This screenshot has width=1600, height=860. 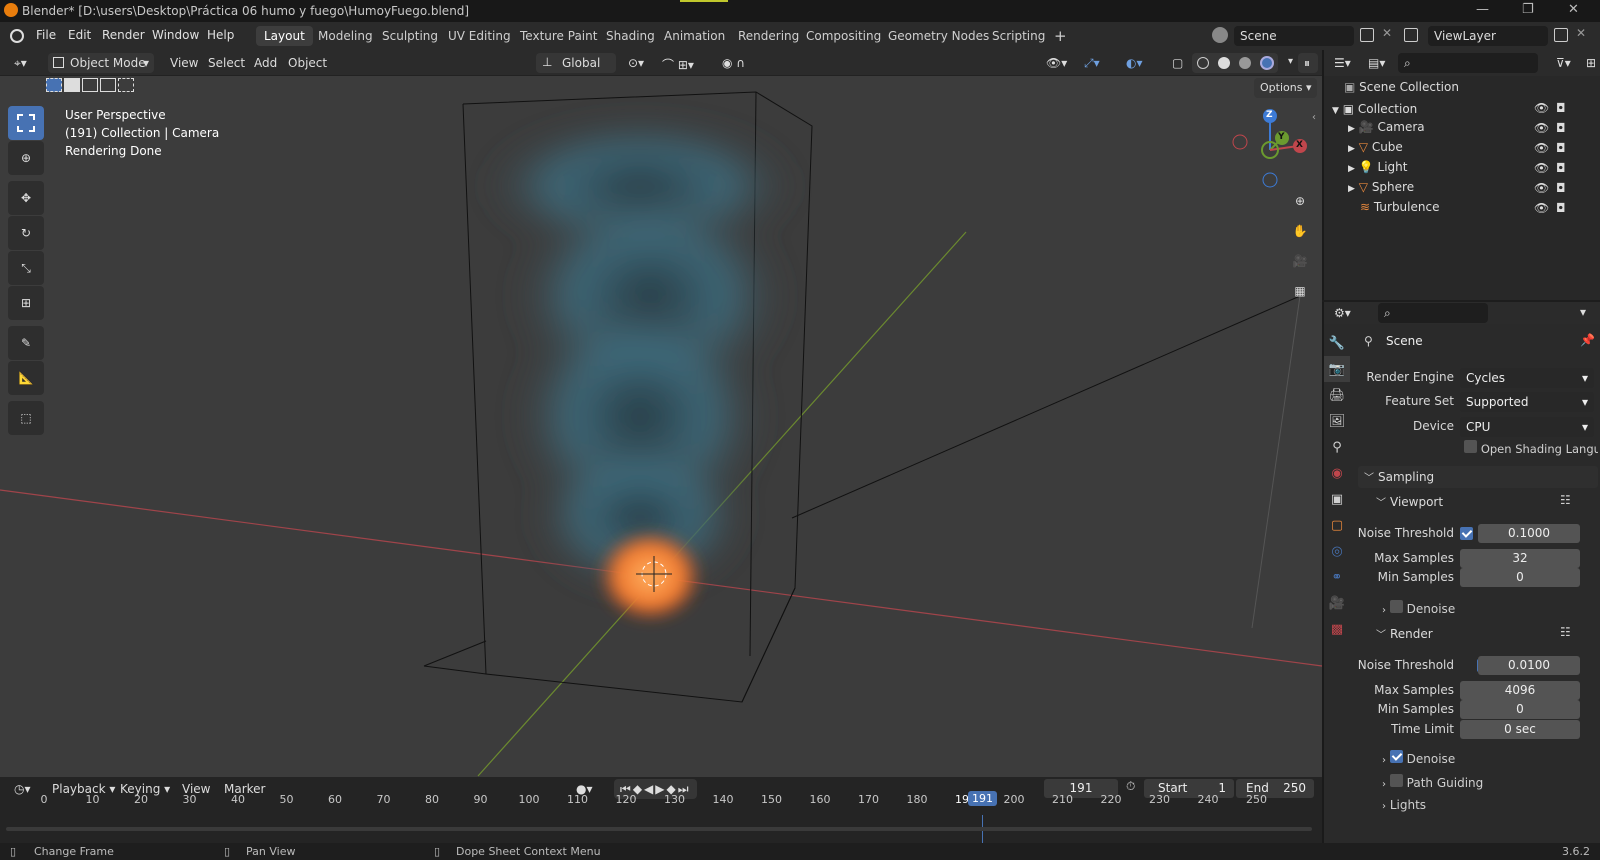 What do you see at coordinates (636, 63) in the screenshot?
I see `pivot-icon: ⊙▾` at bounding box center [636, 63].